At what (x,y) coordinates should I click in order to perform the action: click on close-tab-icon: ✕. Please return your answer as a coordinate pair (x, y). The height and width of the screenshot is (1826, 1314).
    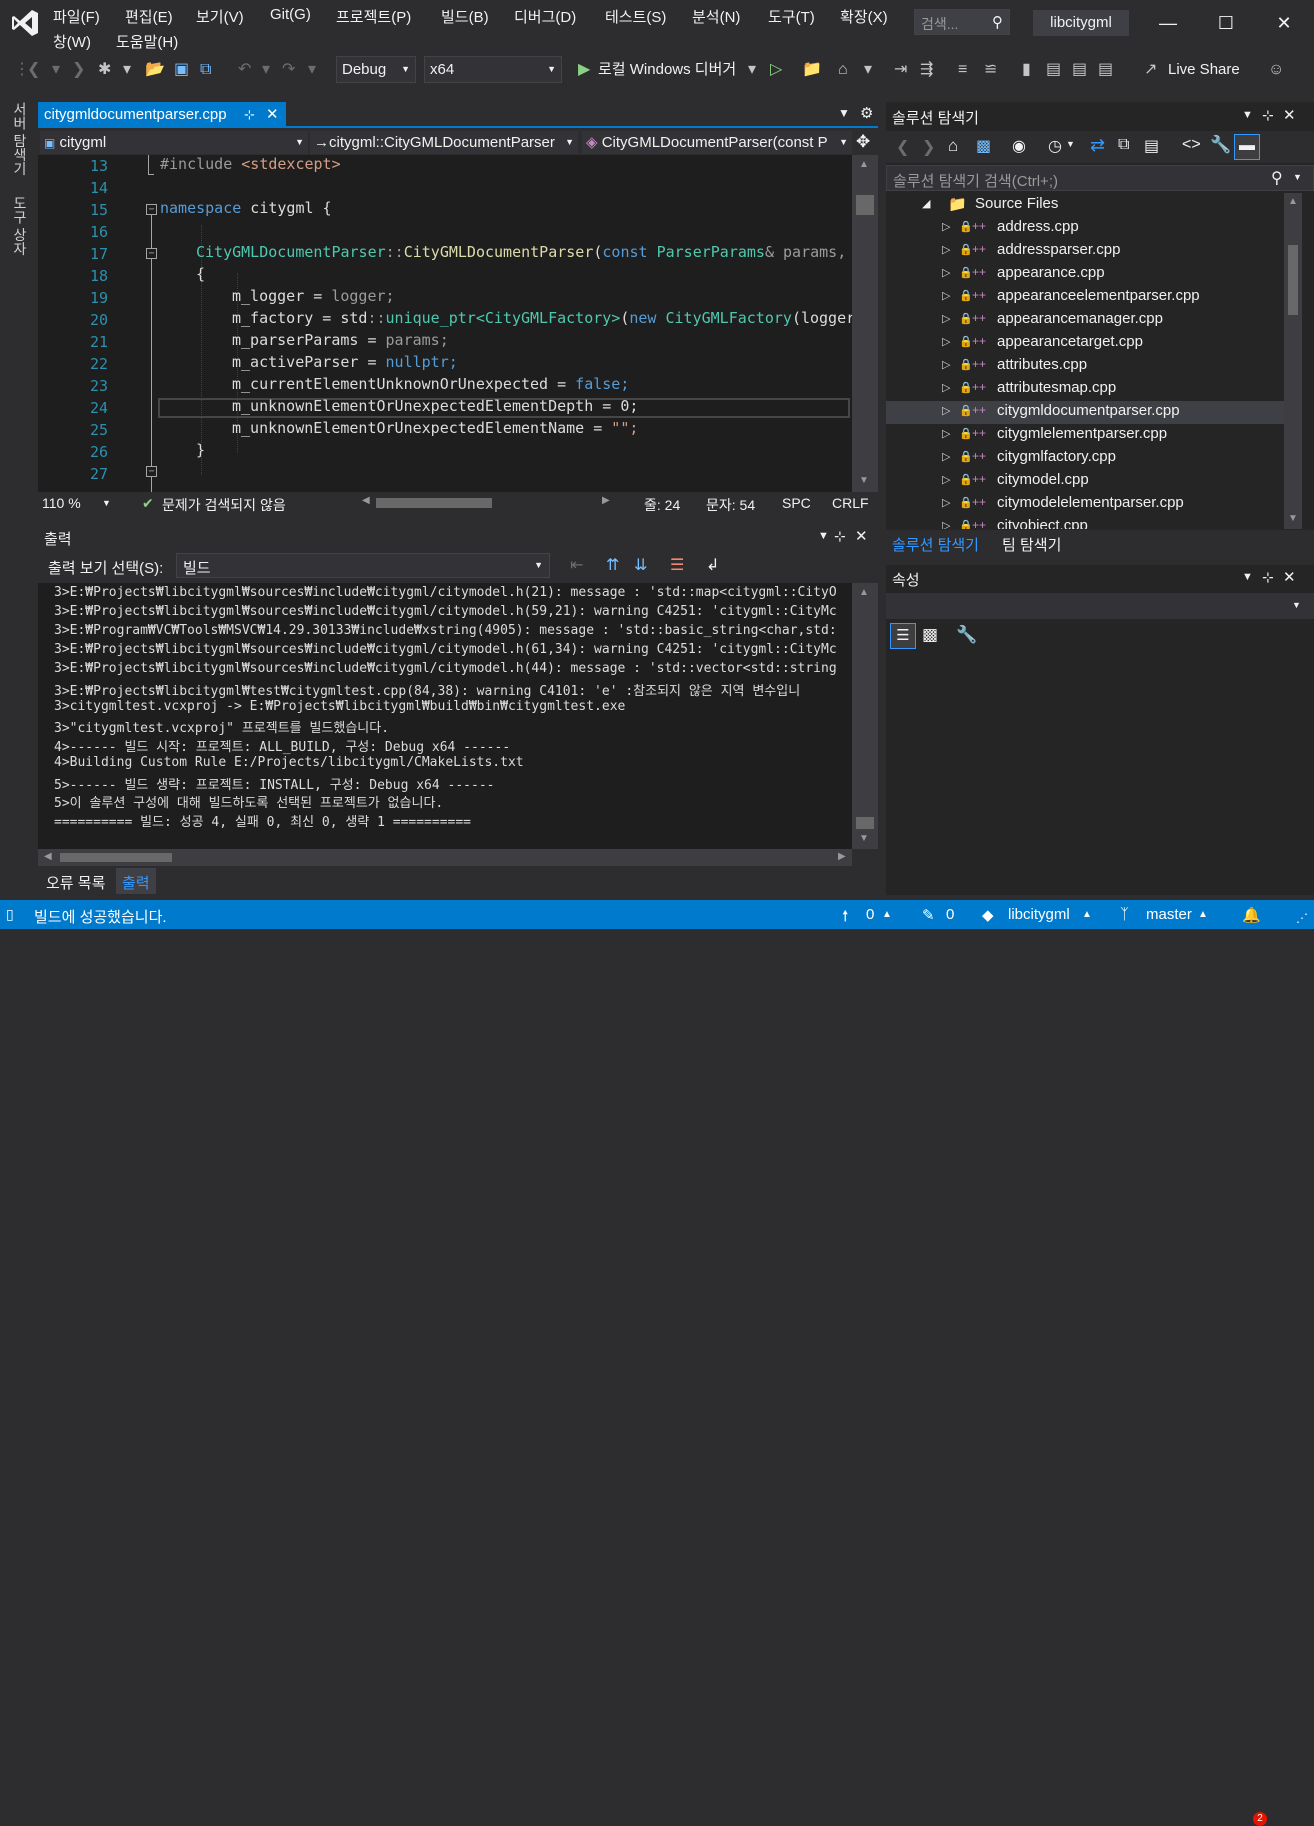
    Looking at the image, I should click on (272, 115).